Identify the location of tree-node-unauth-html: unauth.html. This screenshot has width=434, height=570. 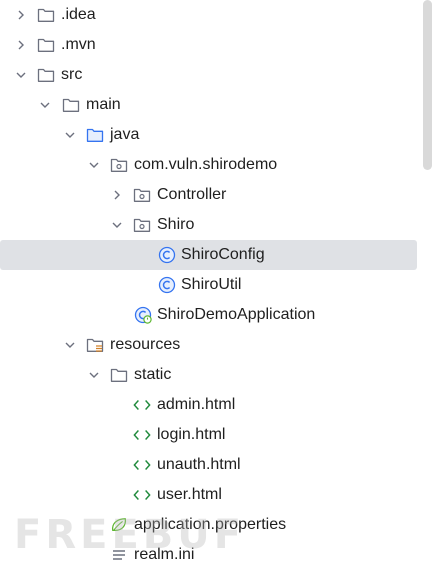
(210, 465).